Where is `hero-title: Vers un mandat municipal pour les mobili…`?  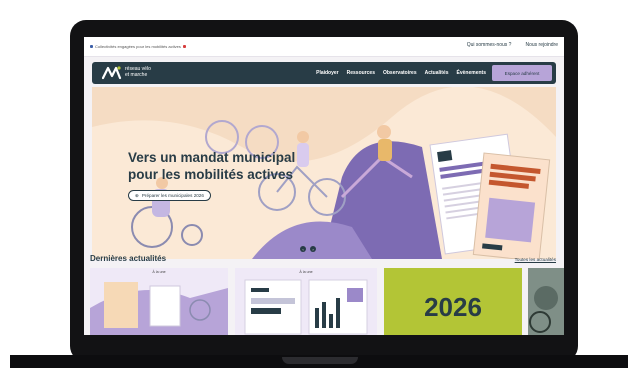
hero-title: Vers un mandat municipal pour les mobili… is located at coordinates (212, 166).